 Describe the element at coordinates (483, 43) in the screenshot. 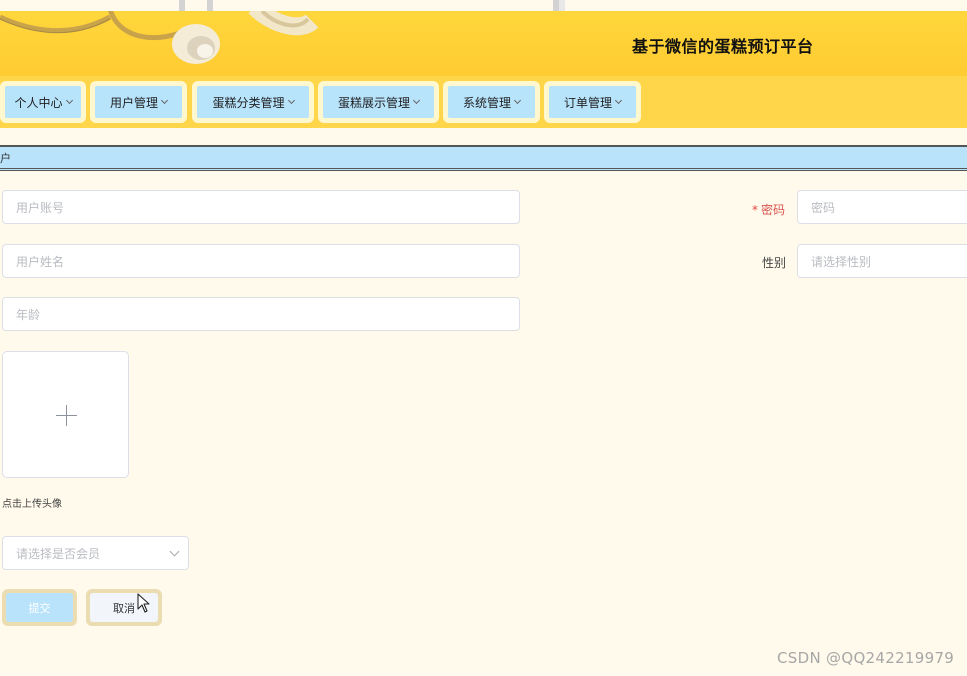

I see `site-header: 基于微信的蛋糕预订平台` at that location.